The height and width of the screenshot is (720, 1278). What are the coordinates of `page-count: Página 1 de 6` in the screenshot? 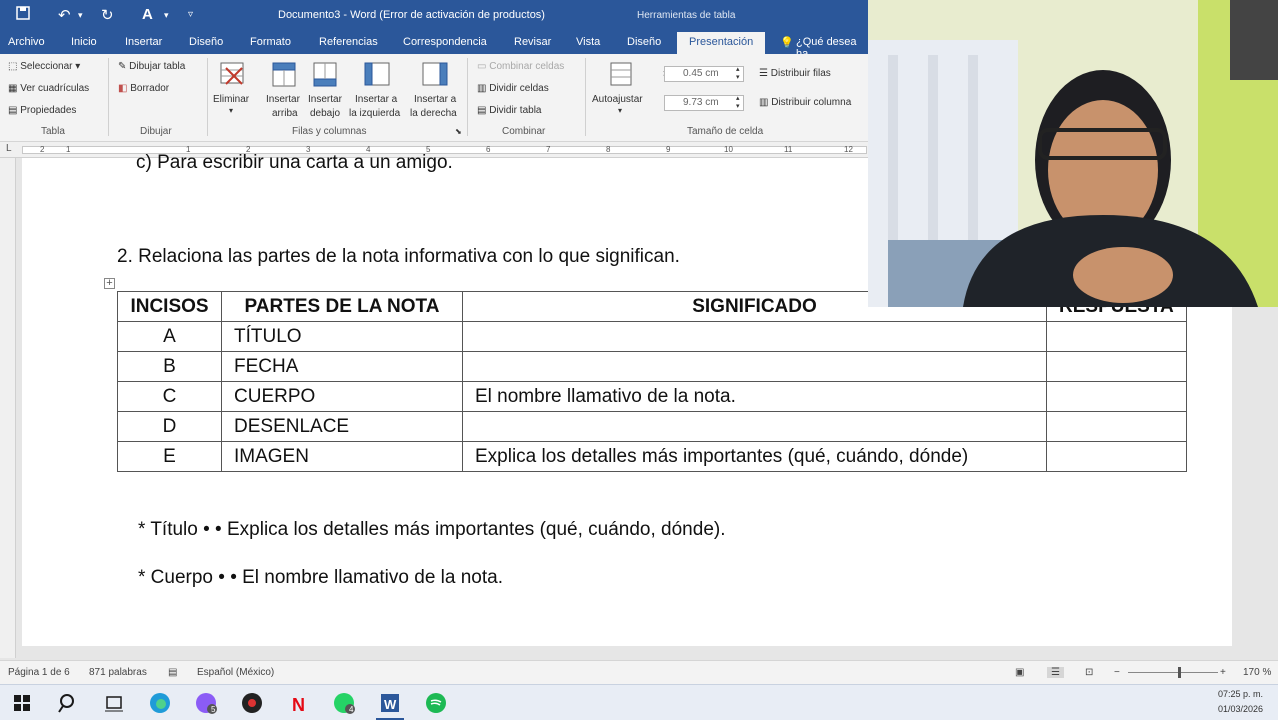 It's located at (39, 672).